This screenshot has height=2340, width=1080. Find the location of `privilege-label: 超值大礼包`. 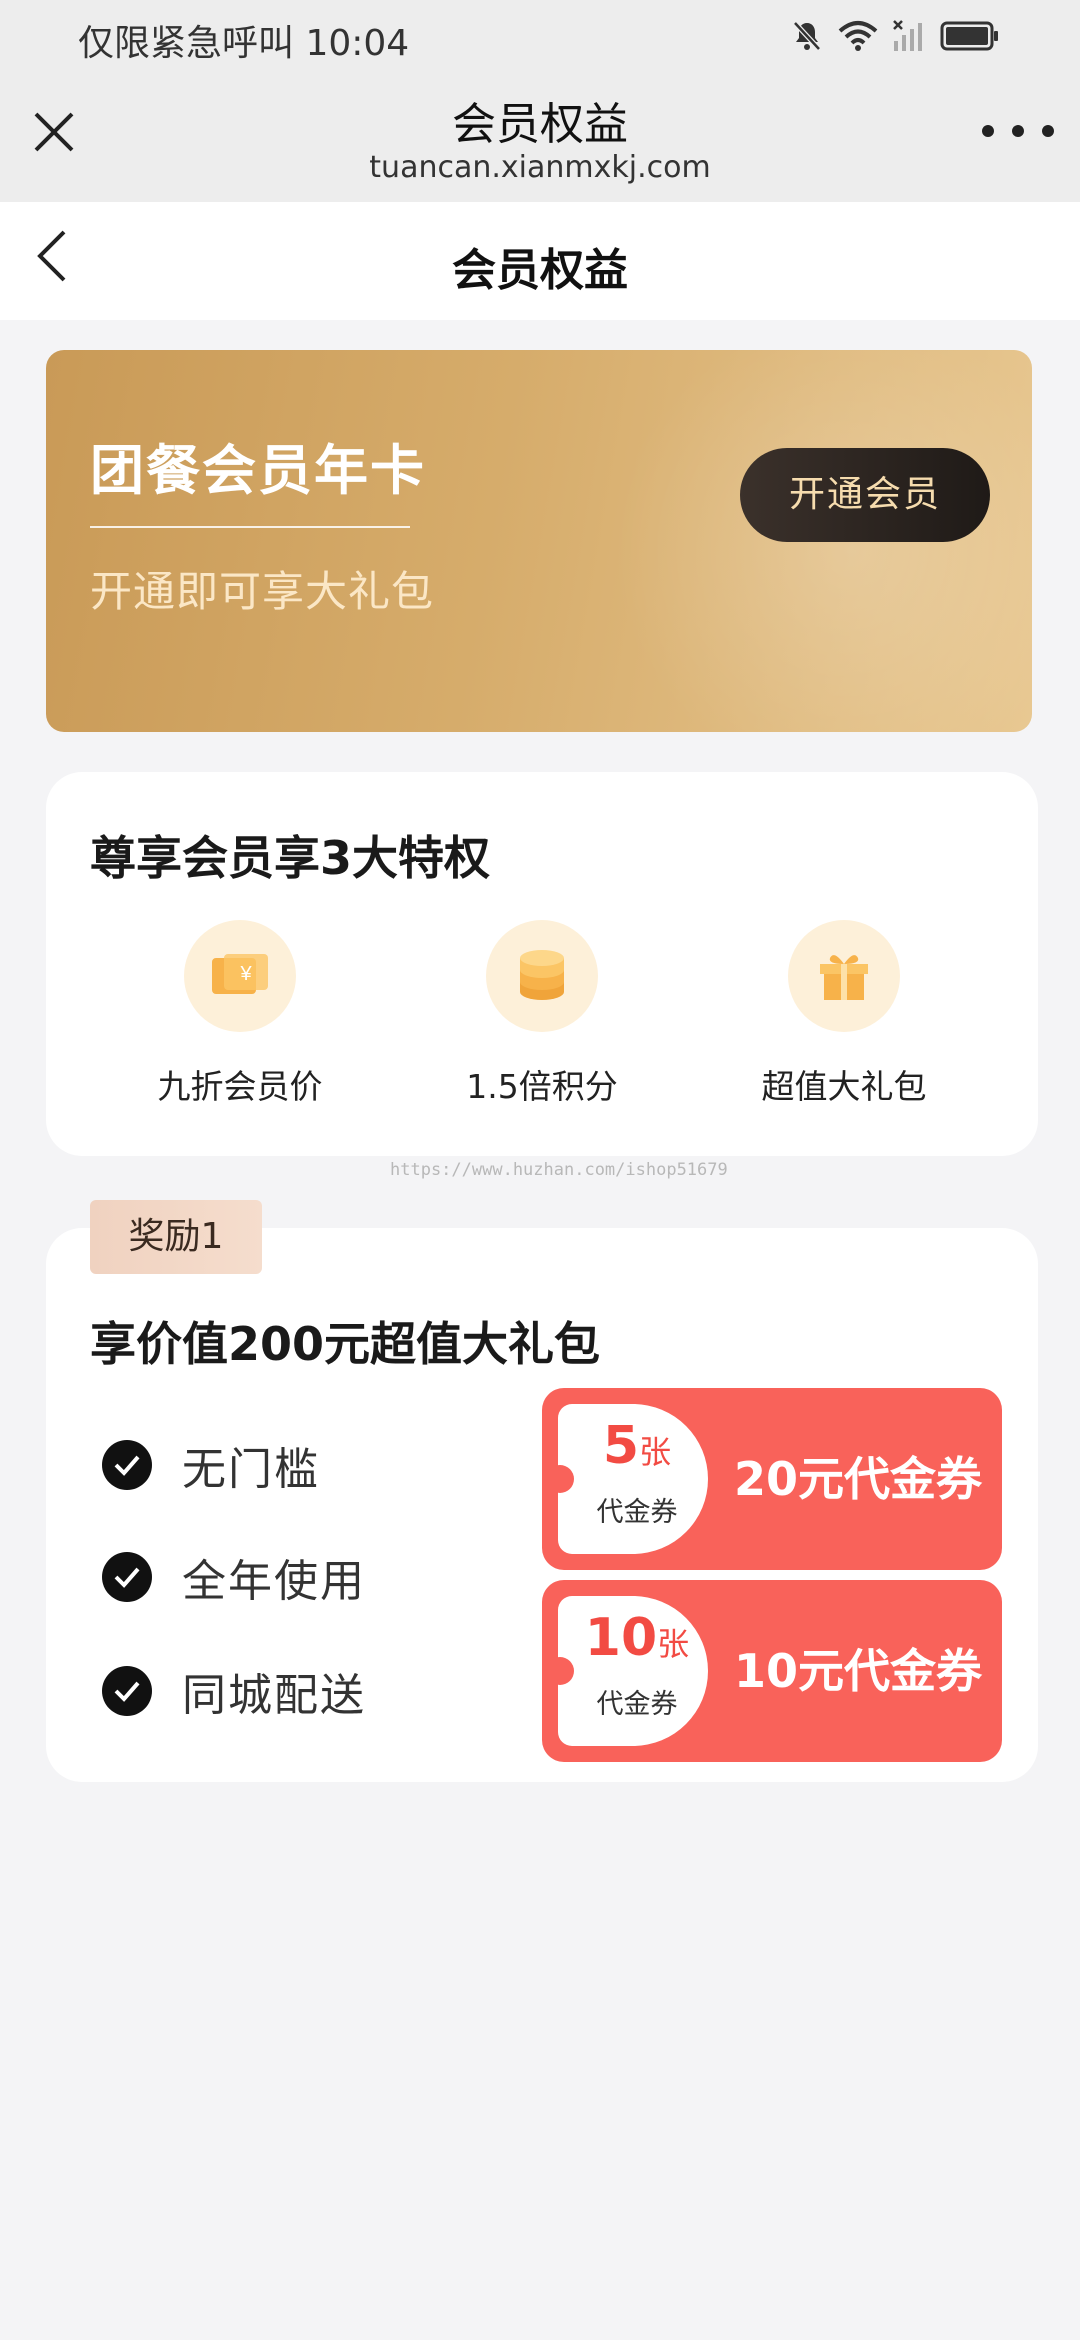

privilege-label: 超值大礼包 is located at coordinates (844, 1086).